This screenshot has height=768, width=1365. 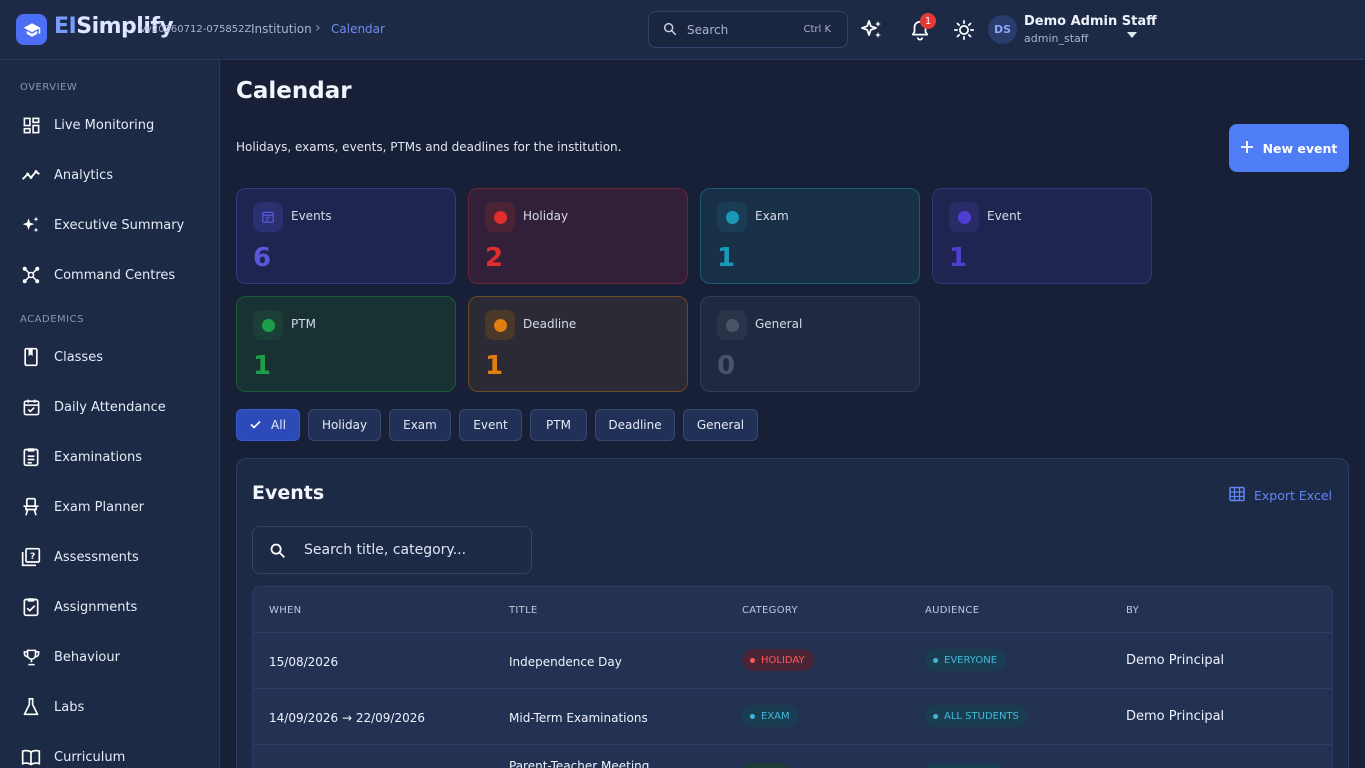 I want to click on sidebar-item-daily-attendance: Daily Attendance, so click(x=115, y=407).